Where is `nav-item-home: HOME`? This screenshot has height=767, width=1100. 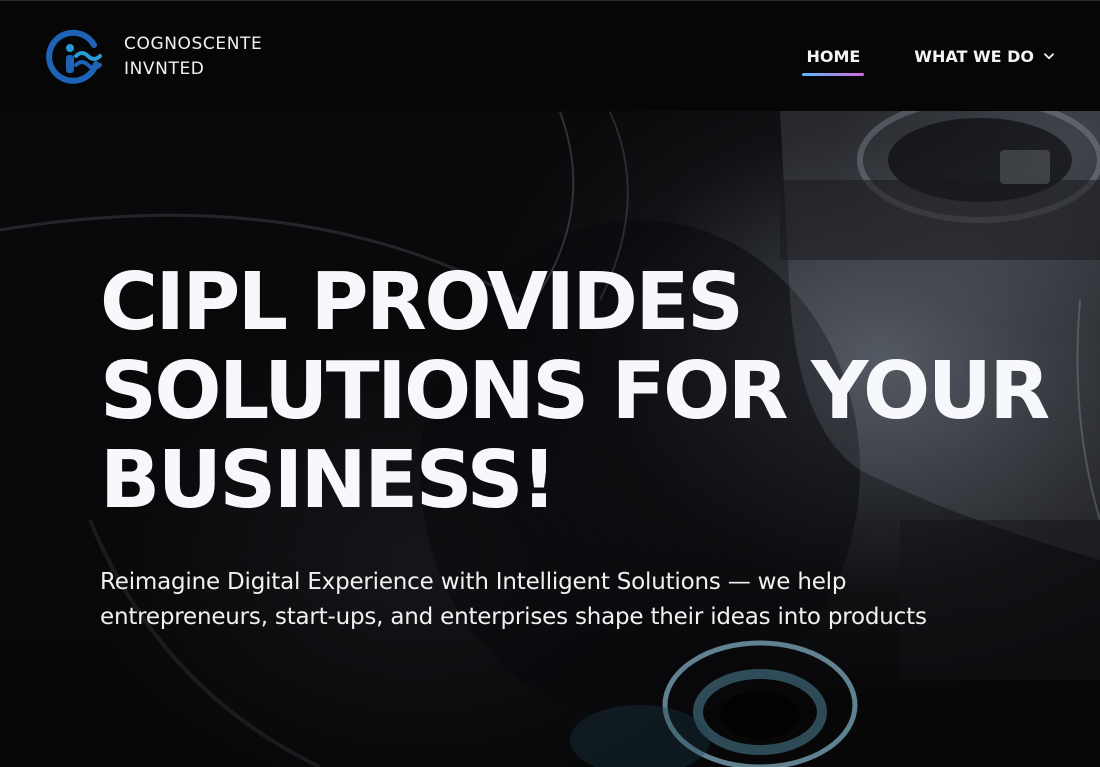
nav-item-home: HOME is located at coordinates (833, 57).